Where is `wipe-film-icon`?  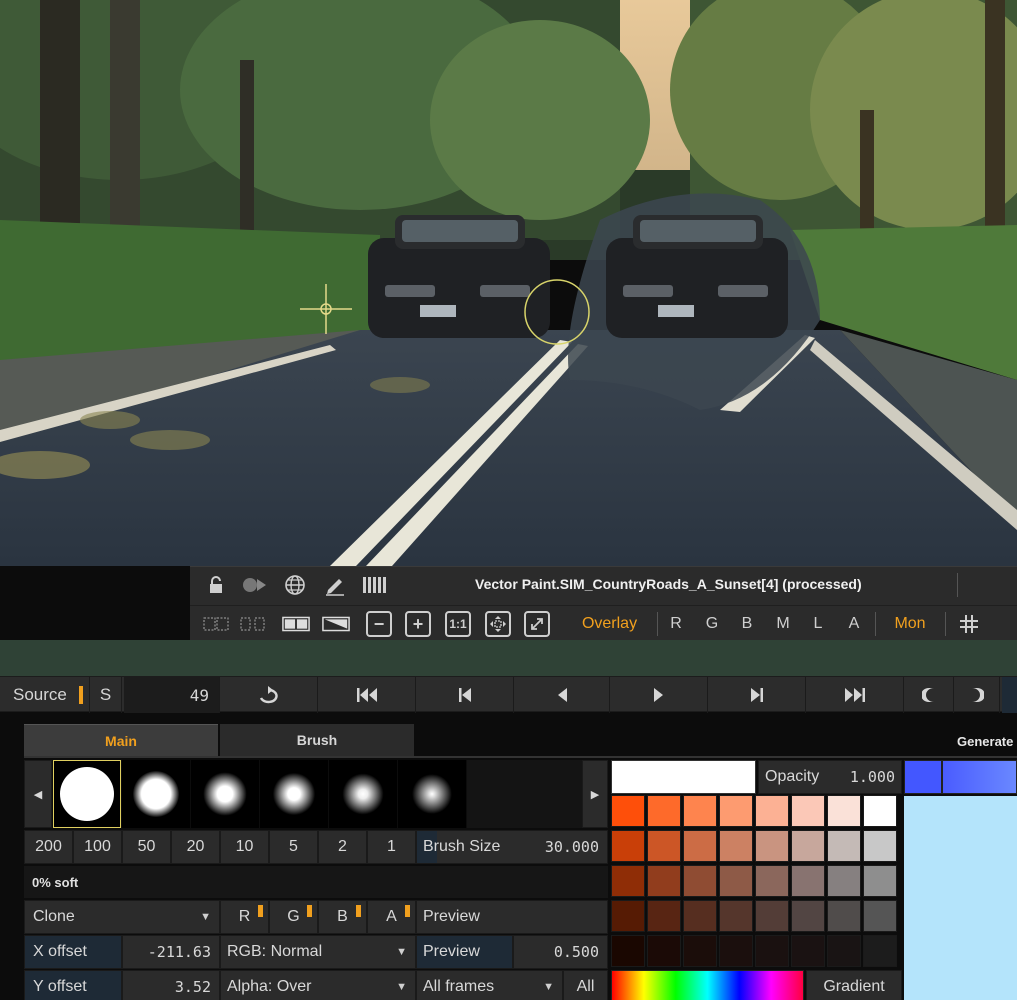
wipe-film-icon is located at coordinates (216, 624).